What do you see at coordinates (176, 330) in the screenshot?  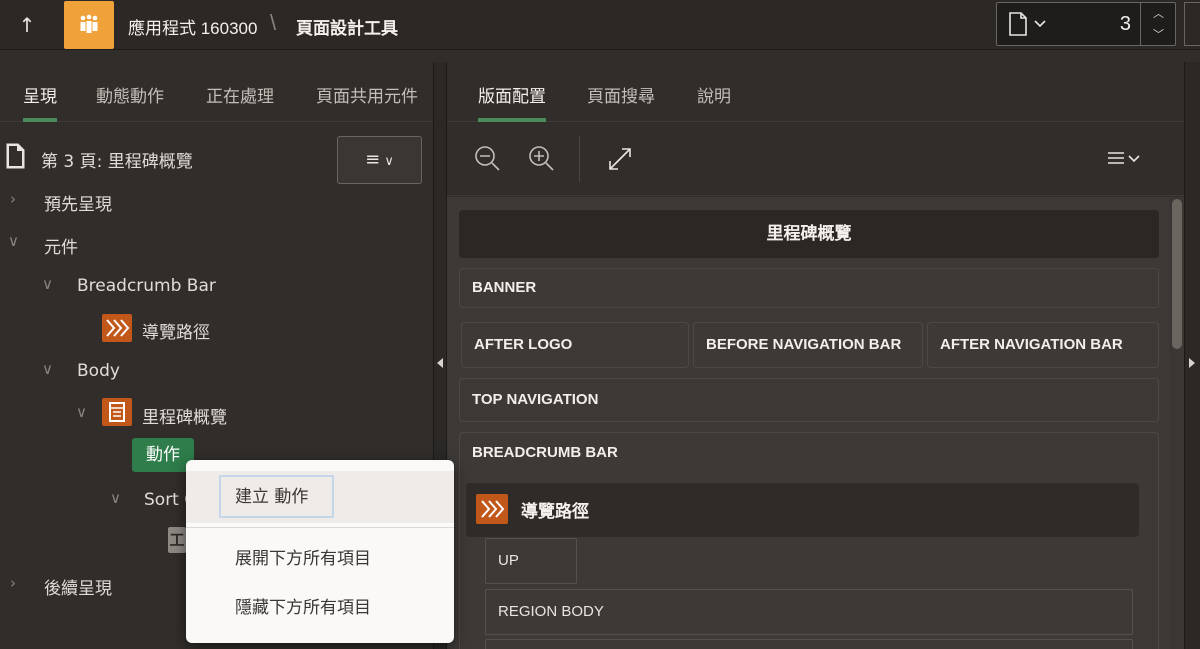 I see `tree-breadcrumb-region: 導覽路徑` at bounding box center [176, 330].